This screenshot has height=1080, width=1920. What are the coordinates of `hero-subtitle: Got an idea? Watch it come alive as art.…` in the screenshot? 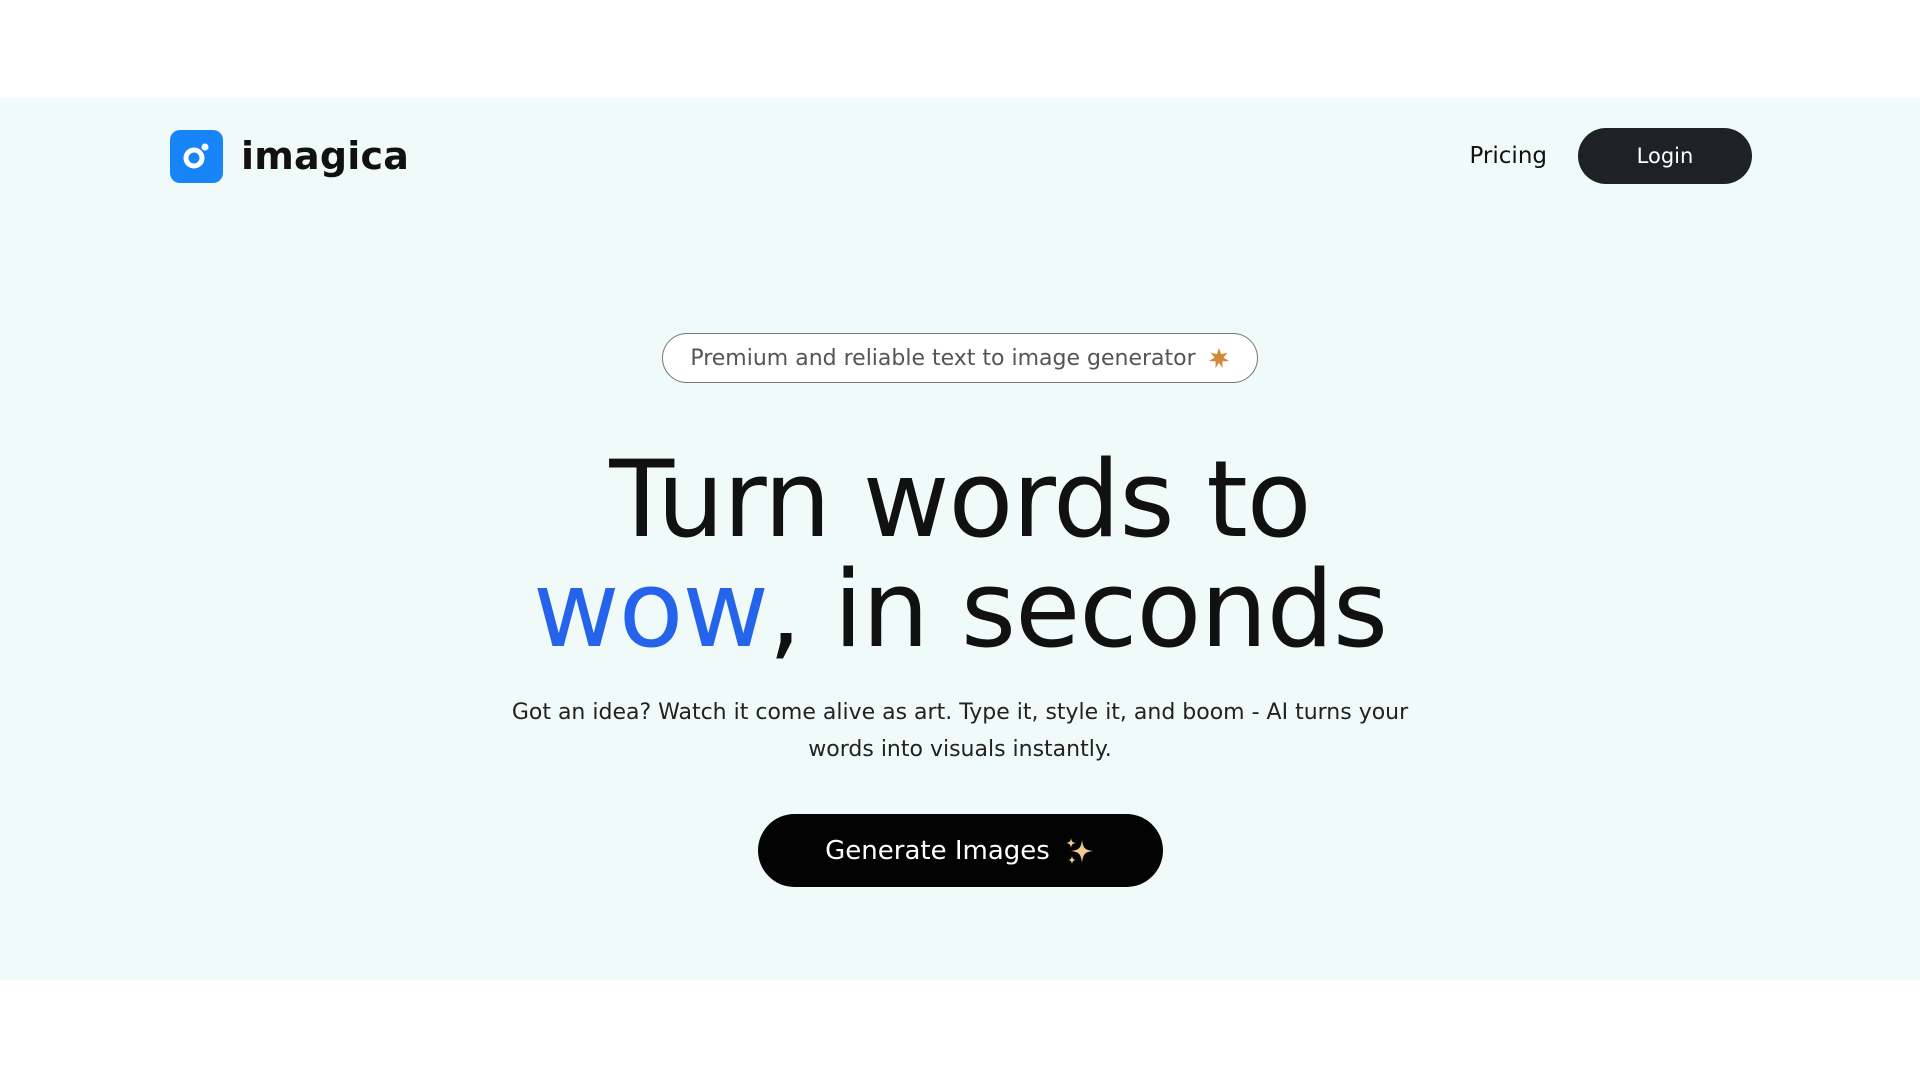 It's located at (960, 731).